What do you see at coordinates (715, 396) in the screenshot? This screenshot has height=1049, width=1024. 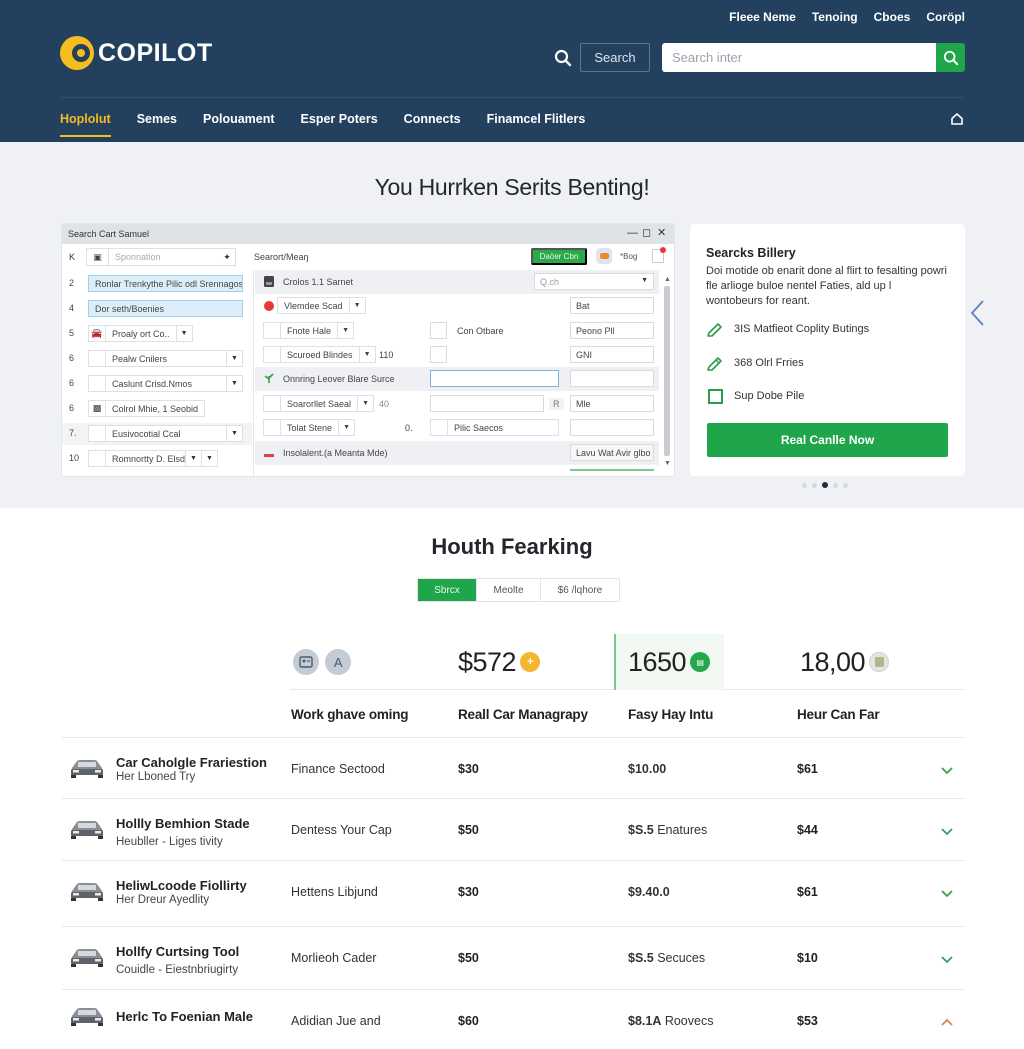 I see `checkbox-icon` at bounding box center [715, 396].